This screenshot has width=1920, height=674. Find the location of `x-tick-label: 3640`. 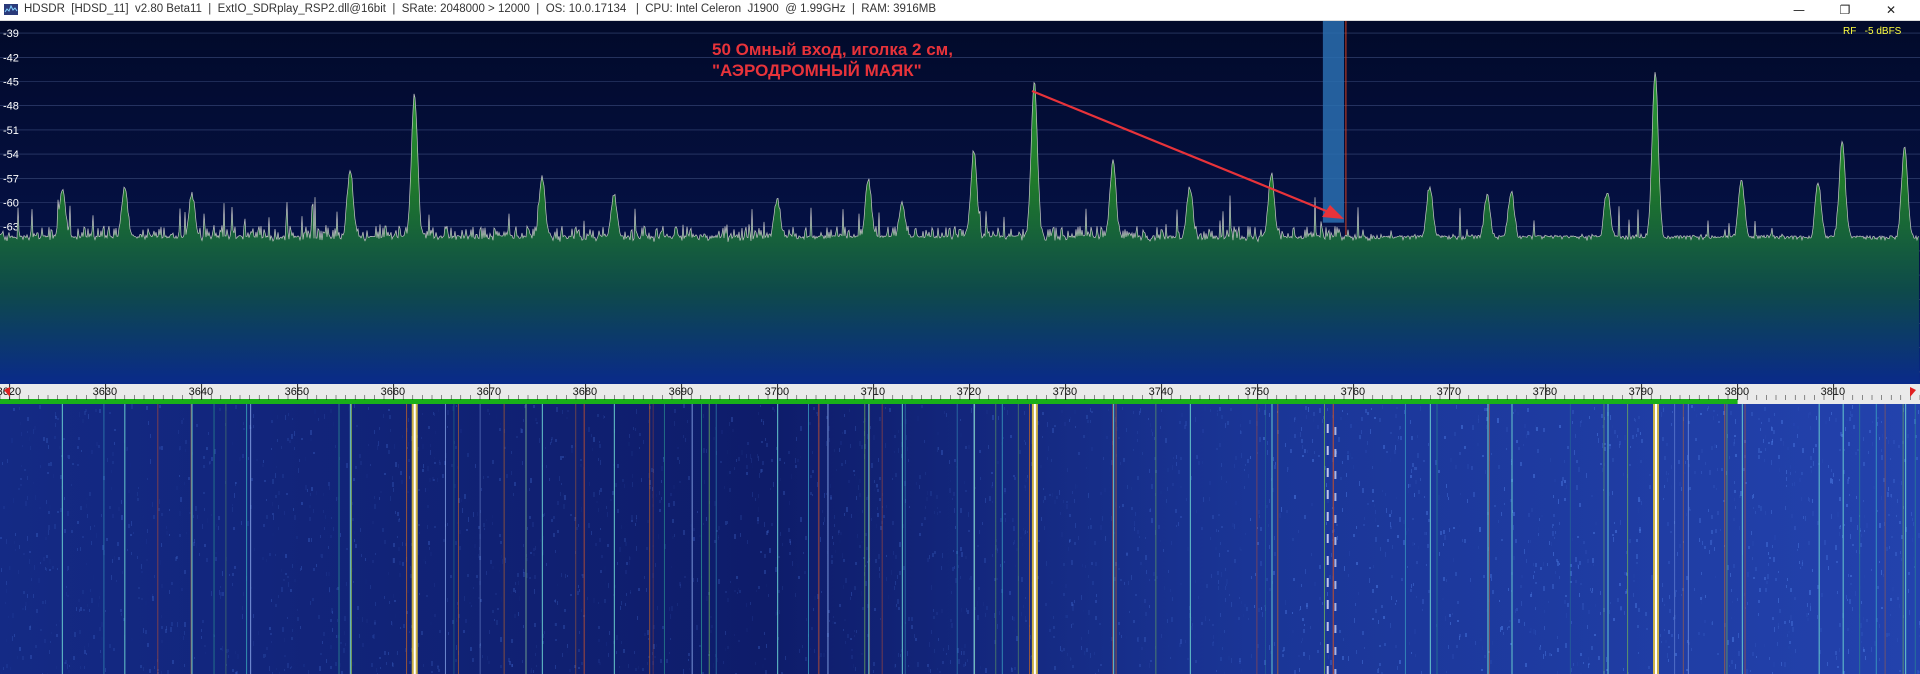

x-tick-label: 3640 is located at coordinates (201, 392).